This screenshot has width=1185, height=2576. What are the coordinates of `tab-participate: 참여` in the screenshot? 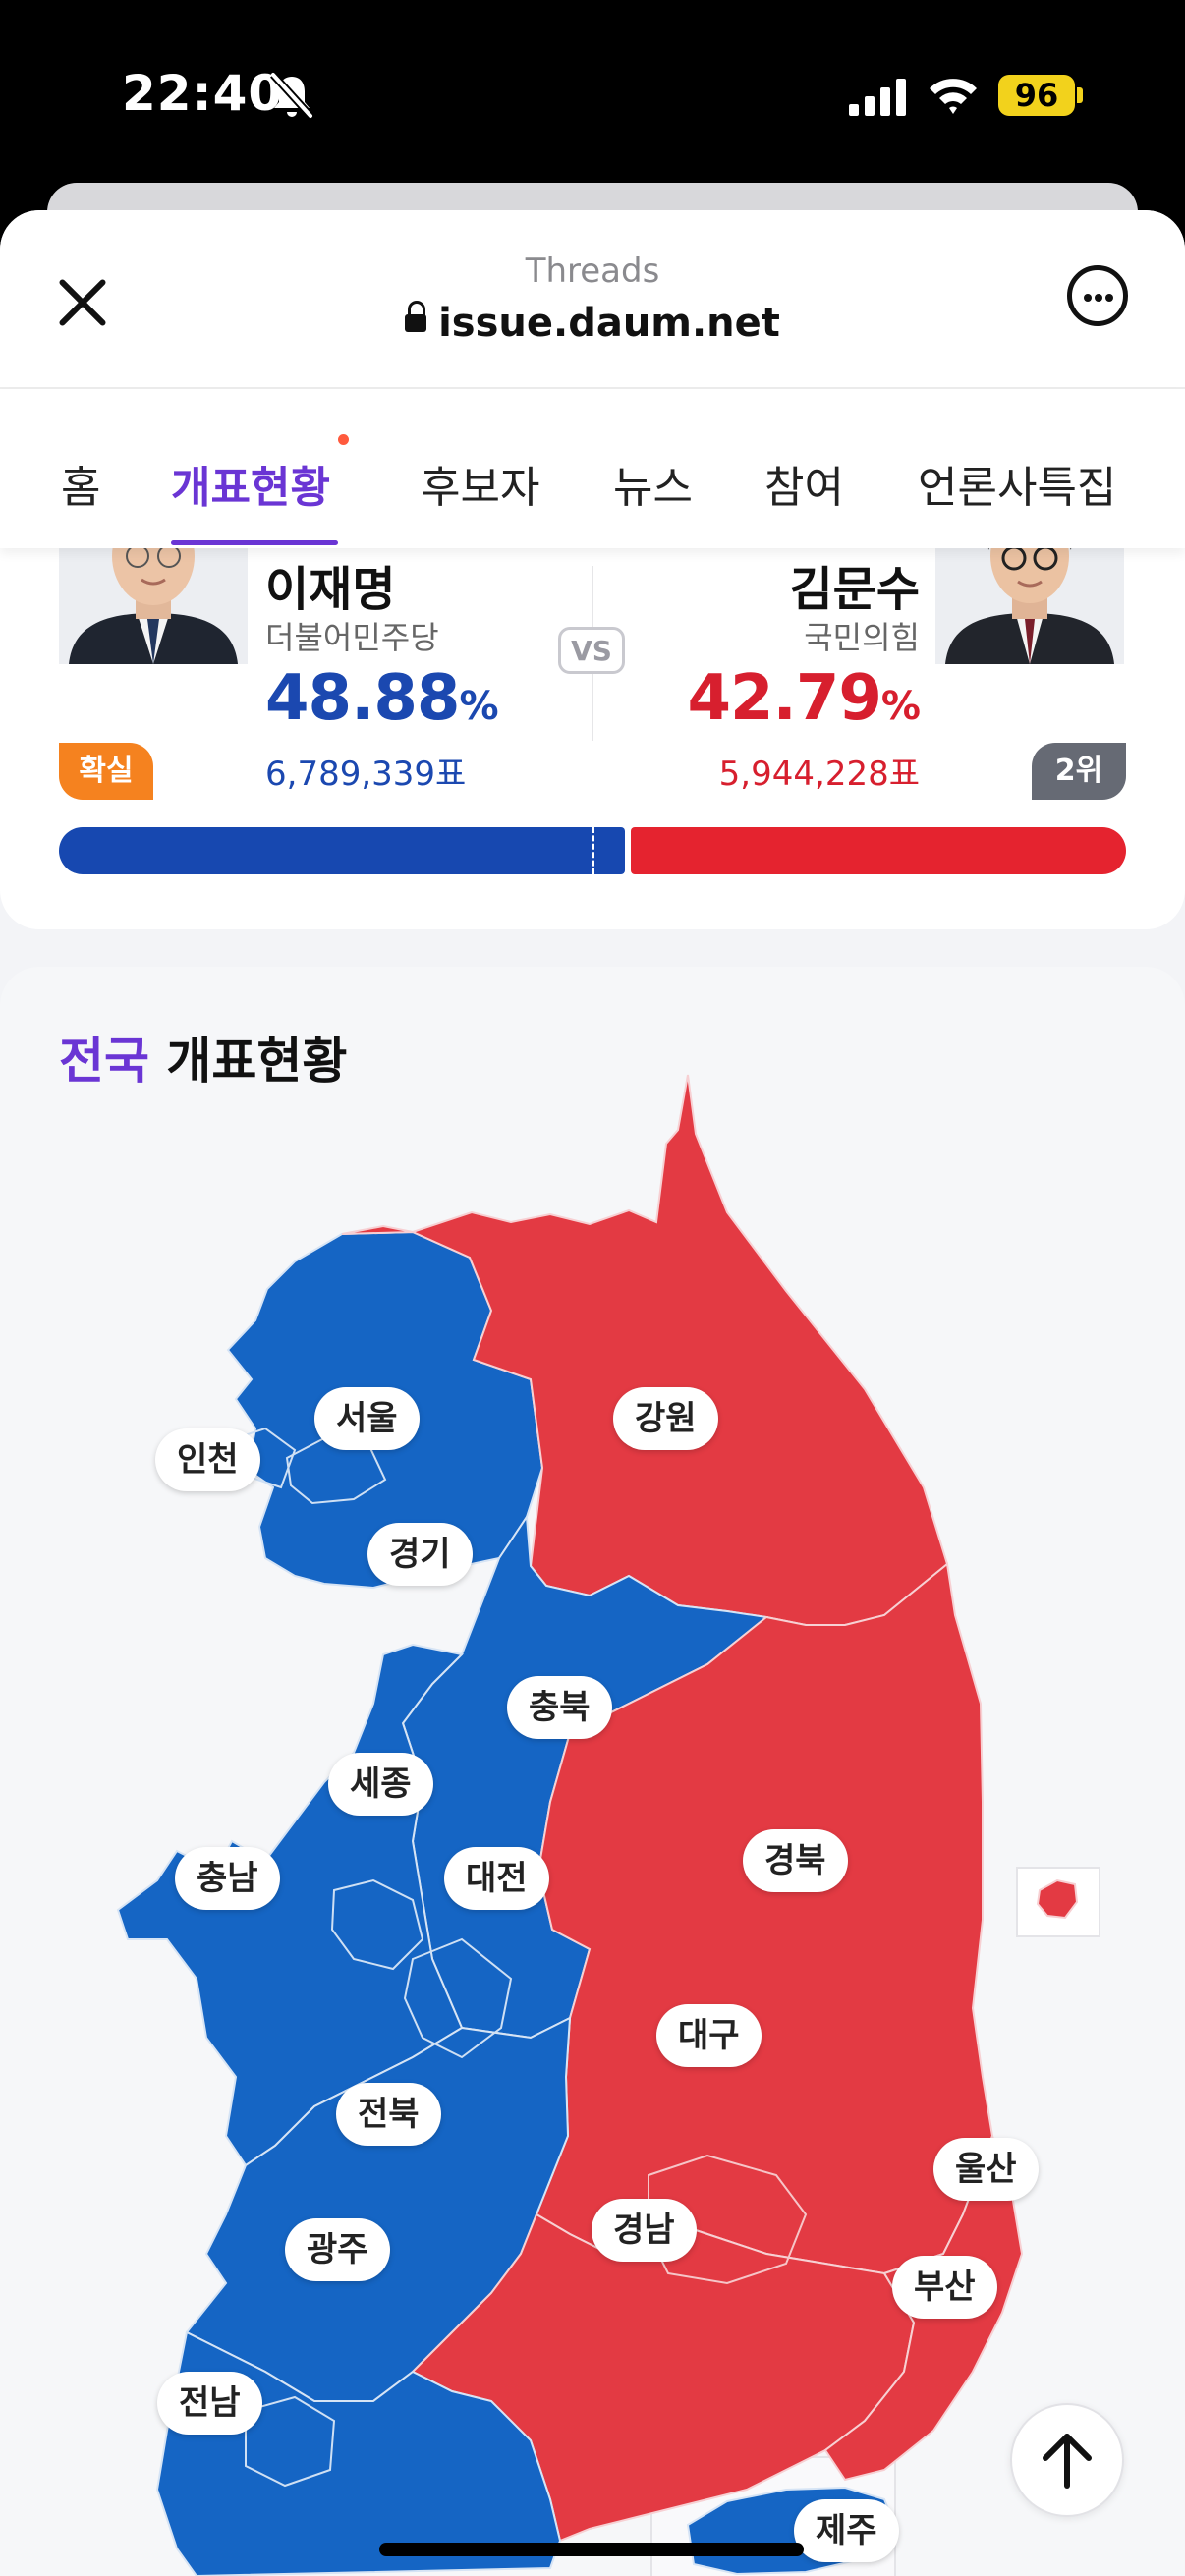 It's located at (804, 483).